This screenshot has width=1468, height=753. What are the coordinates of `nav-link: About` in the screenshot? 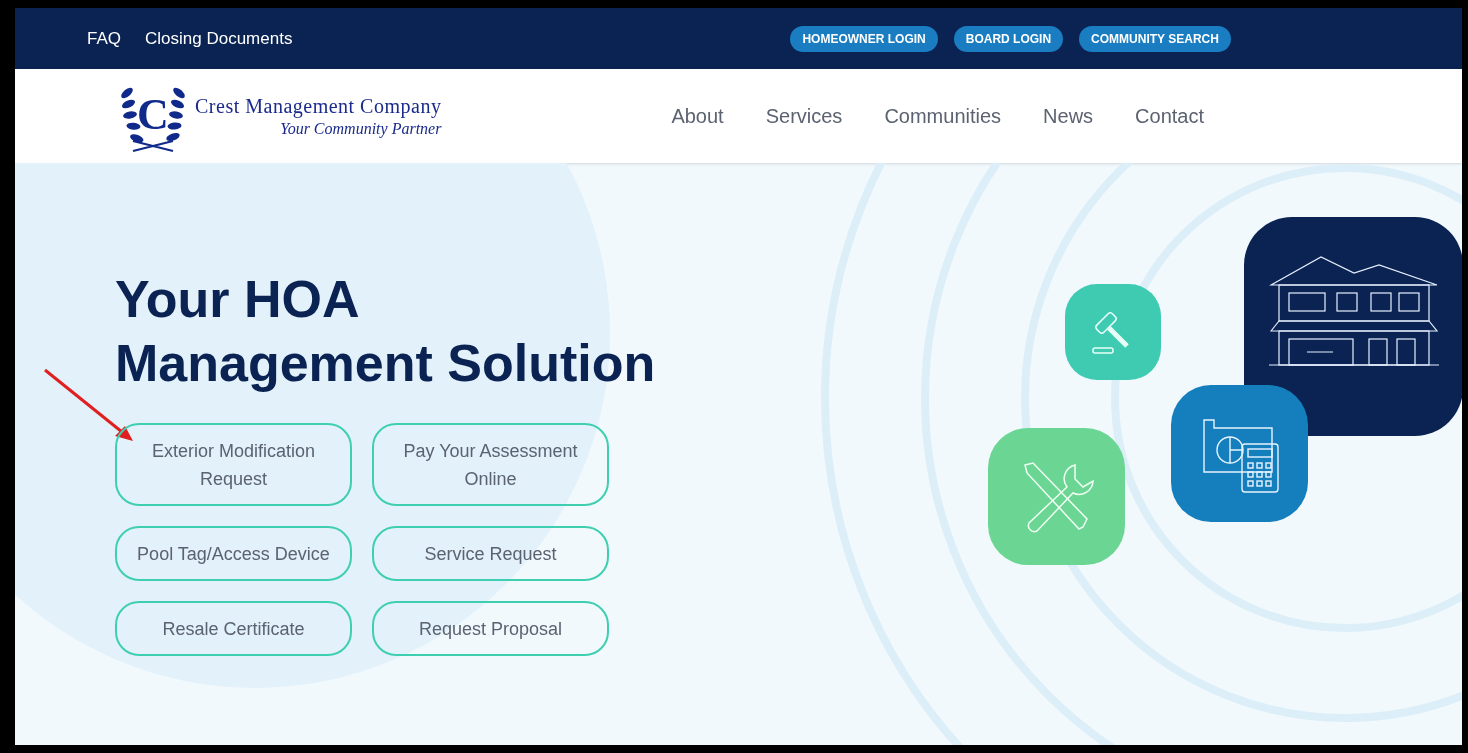 It's located at (697, 116).